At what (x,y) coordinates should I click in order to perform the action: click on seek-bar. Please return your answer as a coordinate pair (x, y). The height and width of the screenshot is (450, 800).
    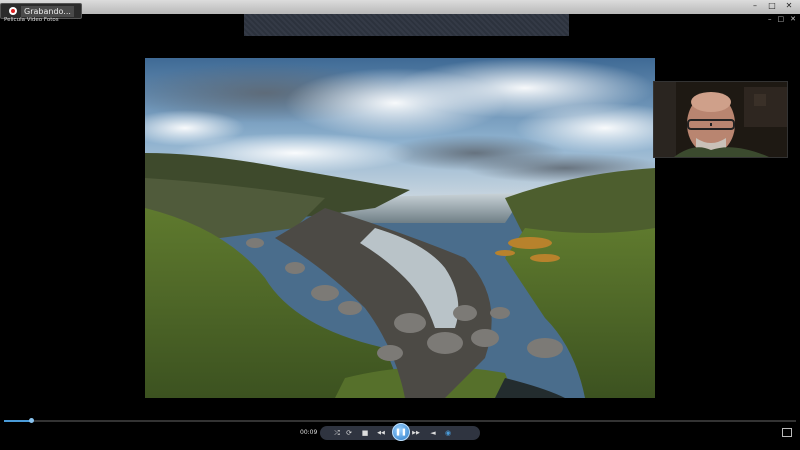
    Looking at the image, I should click on (400, 420).